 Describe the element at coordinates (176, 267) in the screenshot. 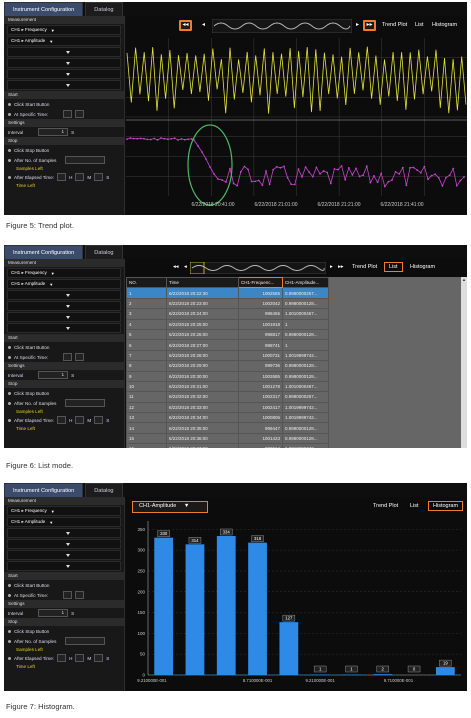

I see `rewind-icon: ◂◂` at that location.